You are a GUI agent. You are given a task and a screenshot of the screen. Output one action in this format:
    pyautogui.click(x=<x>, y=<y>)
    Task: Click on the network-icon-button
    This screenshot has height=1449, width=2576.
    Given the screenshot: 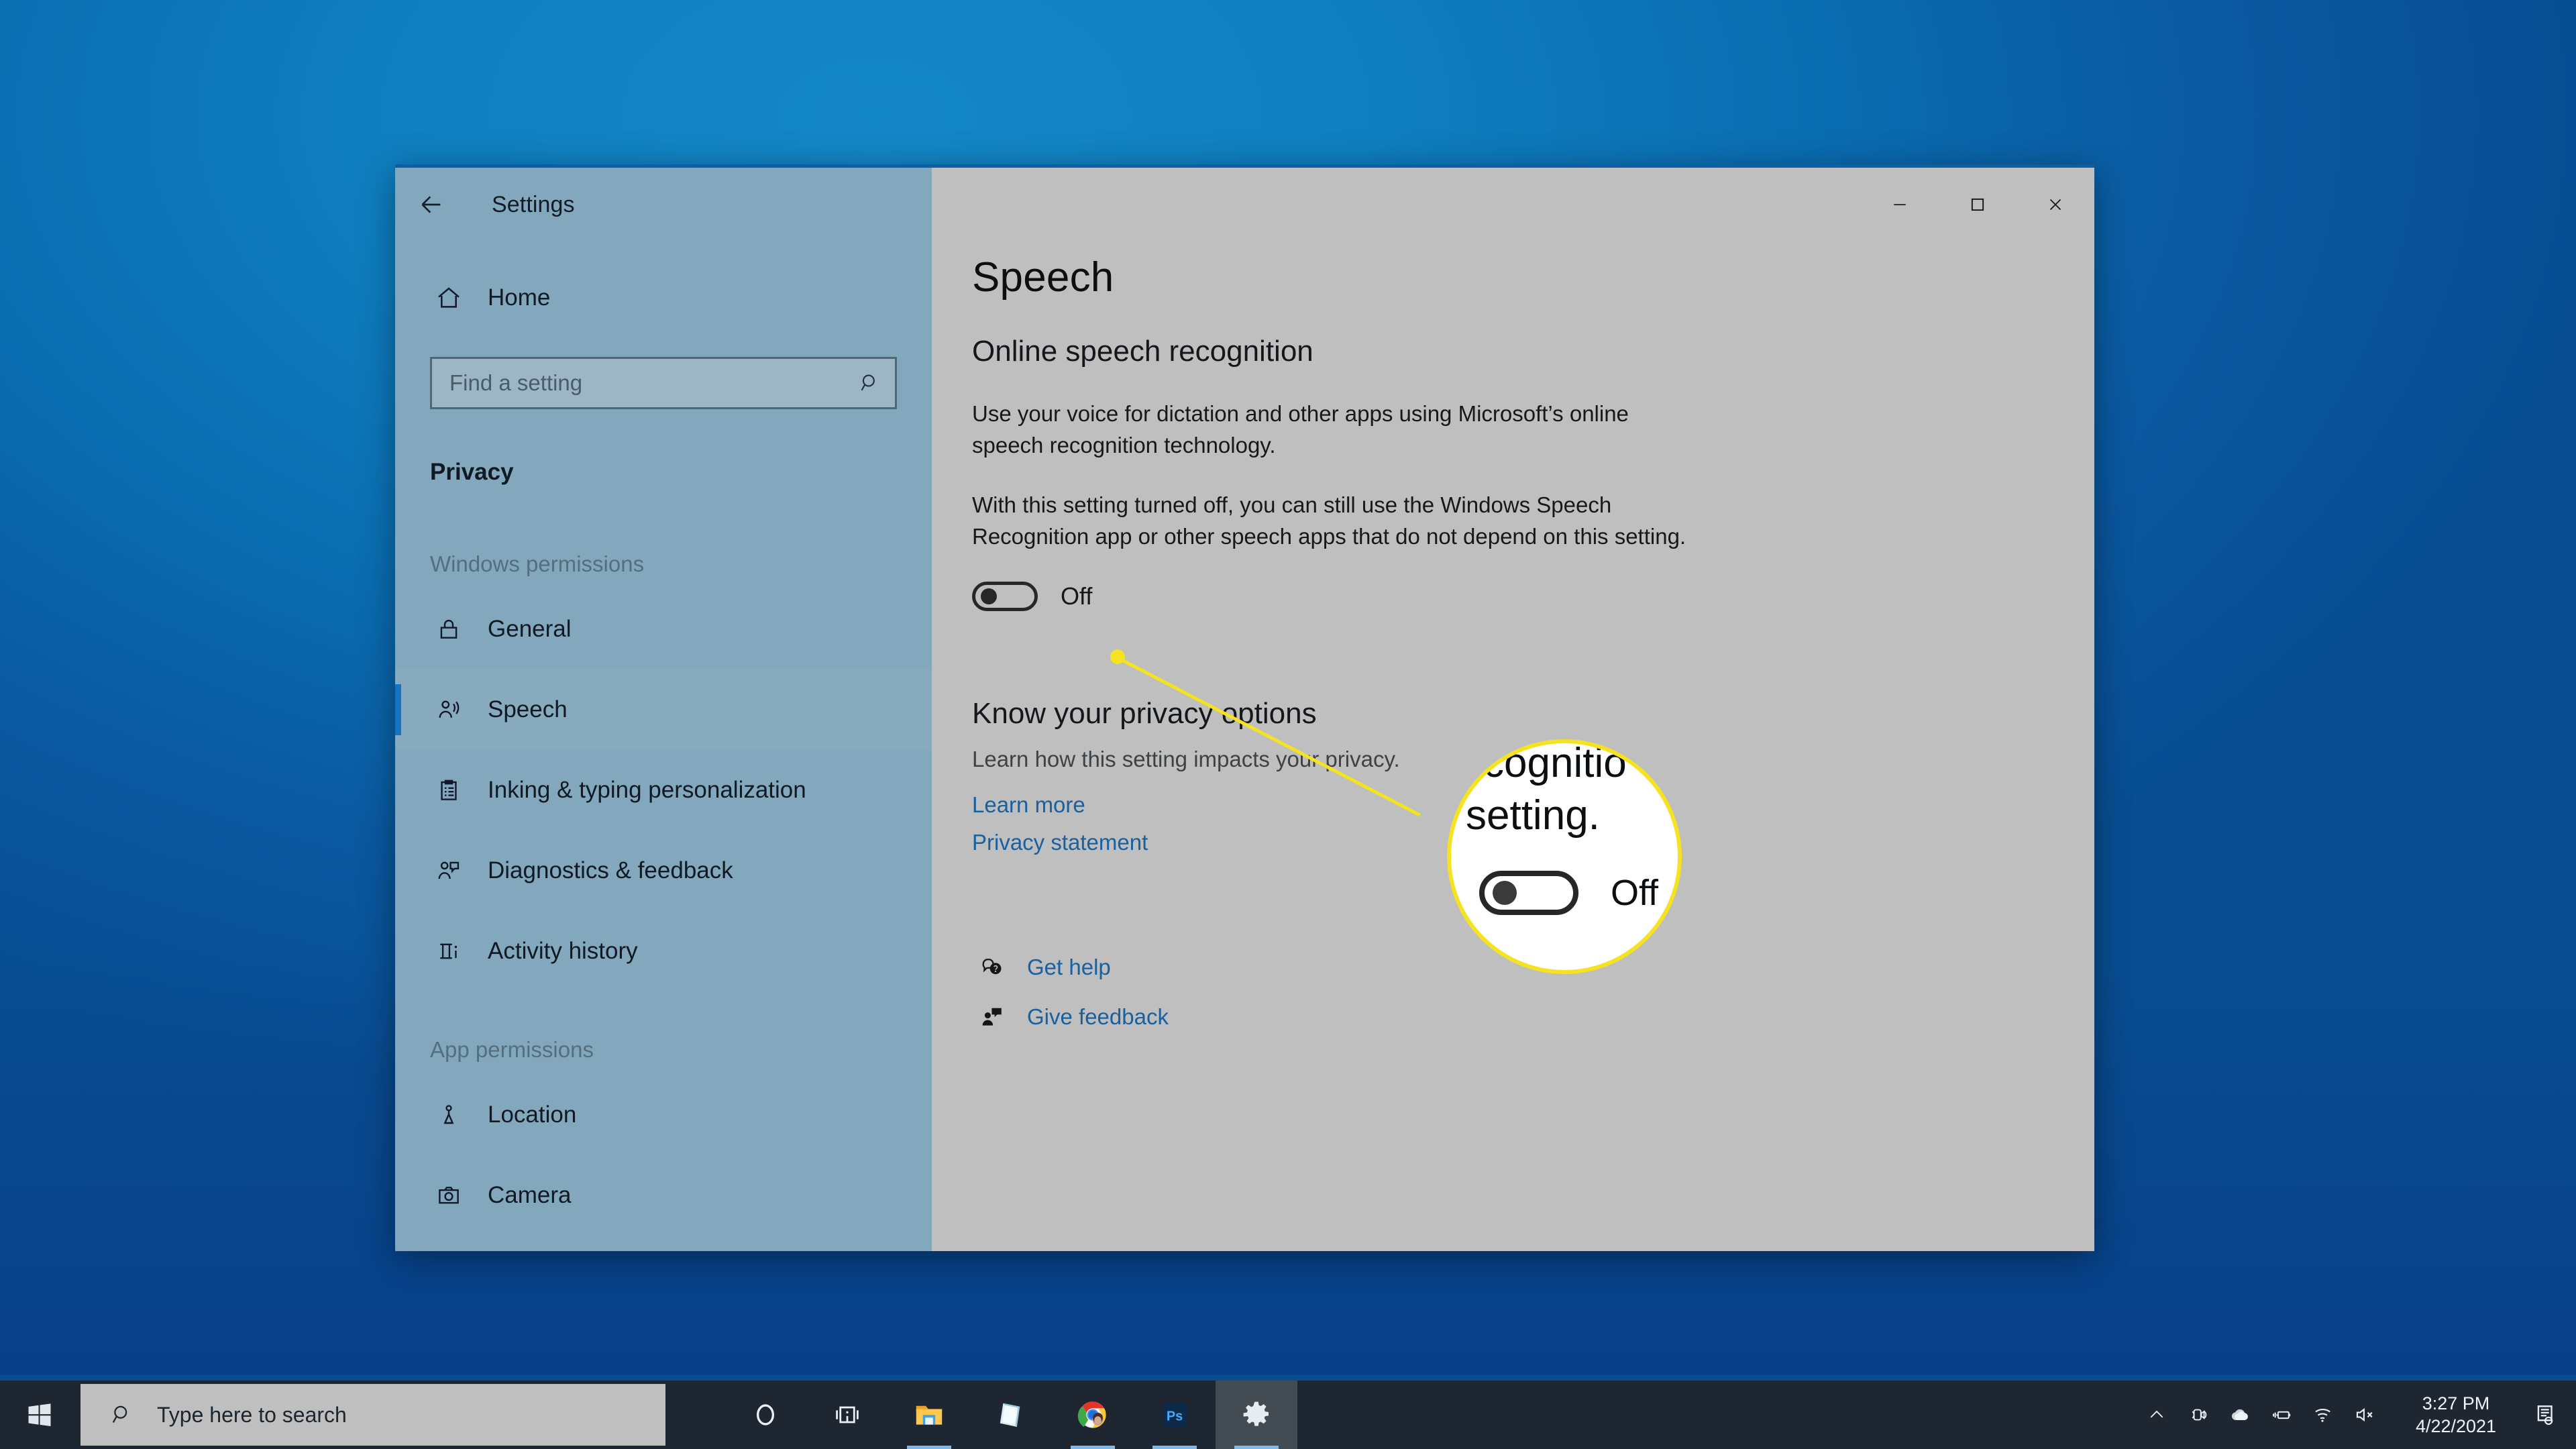 What is the action you would take?
    pyautogui.click(x=2323, y=1415)
    